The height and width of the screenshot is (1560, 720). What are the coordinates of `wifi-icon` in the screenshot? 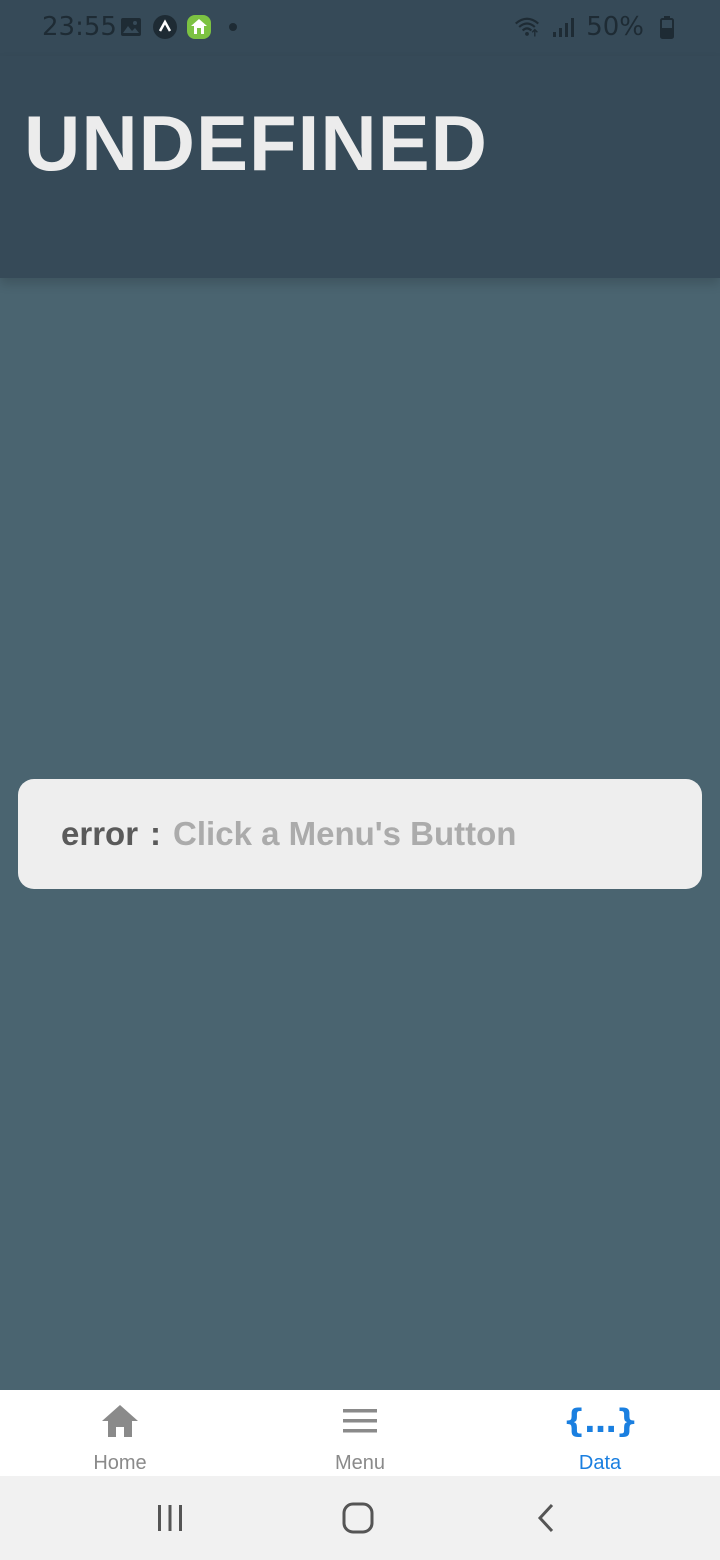 It's located at (527, 27).